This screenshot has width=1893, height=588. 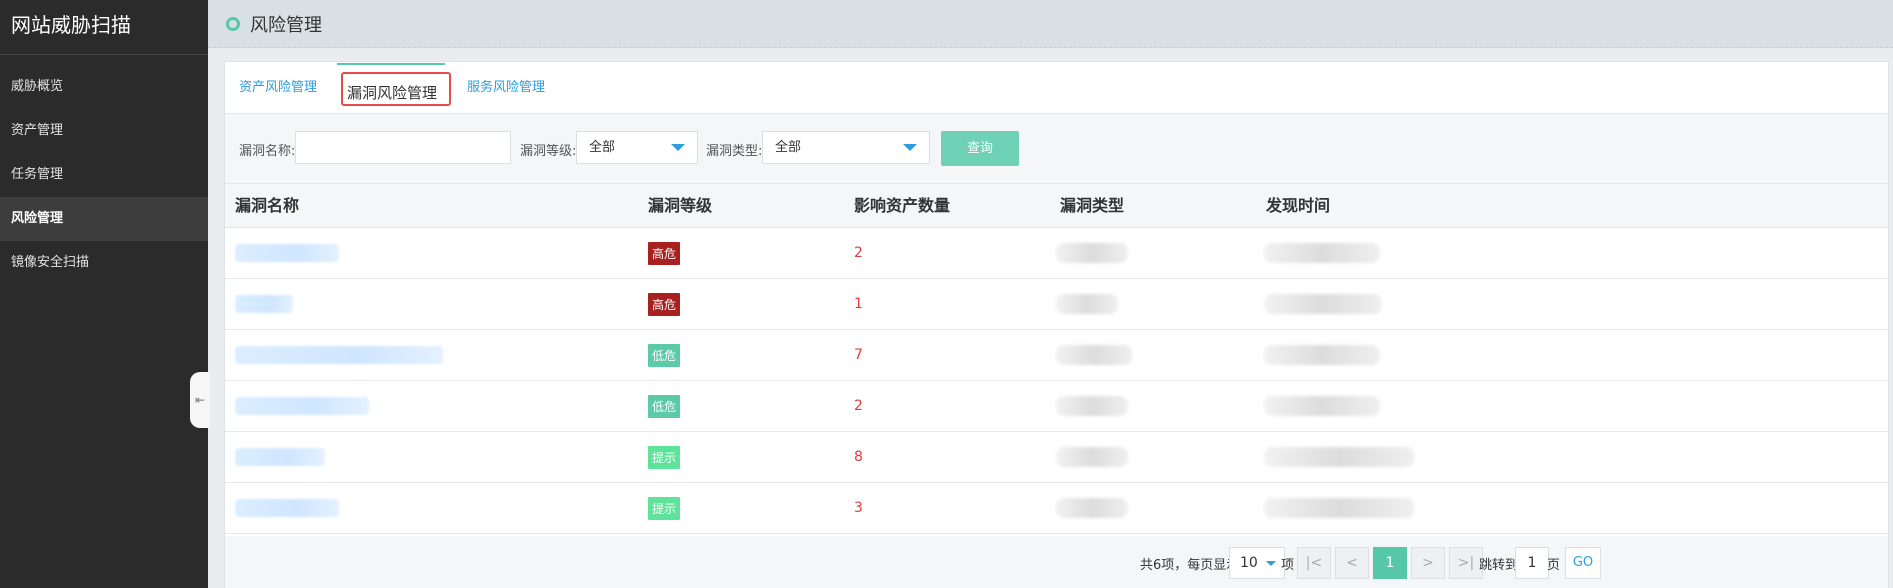 What do you see at coordinates (602, 147) in the screenshot?
I see `vuln-level-value: 全部` at bounding box center [602, 147].